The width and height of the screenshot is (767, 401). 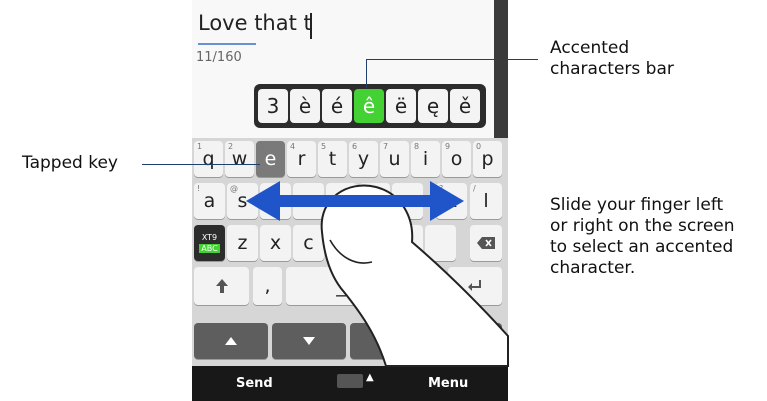 I want to click on key-label: z, so click(x=242, y=243).